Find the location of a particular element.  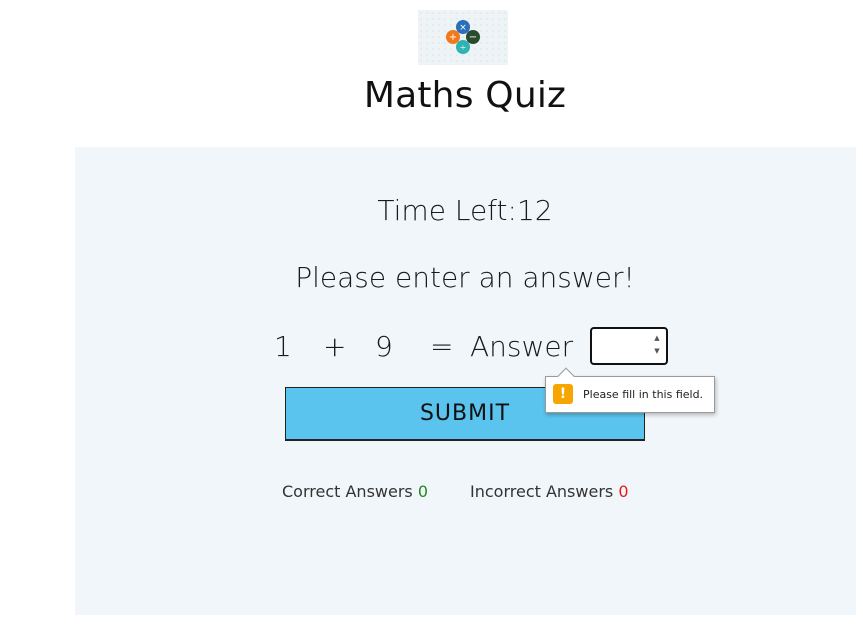

number-spinner: ▲ ▼ is located at coordinates (657, 346).